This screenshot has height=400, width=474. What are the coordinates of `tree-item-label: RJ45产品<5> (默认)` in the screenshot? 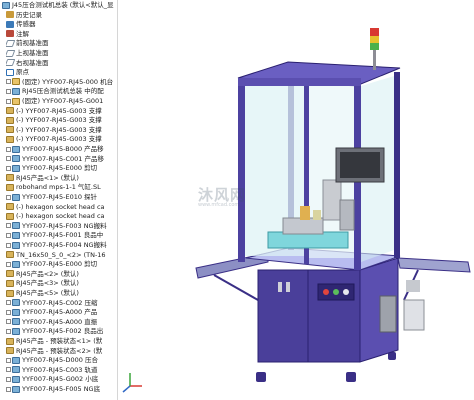 It's located at (47, 293).